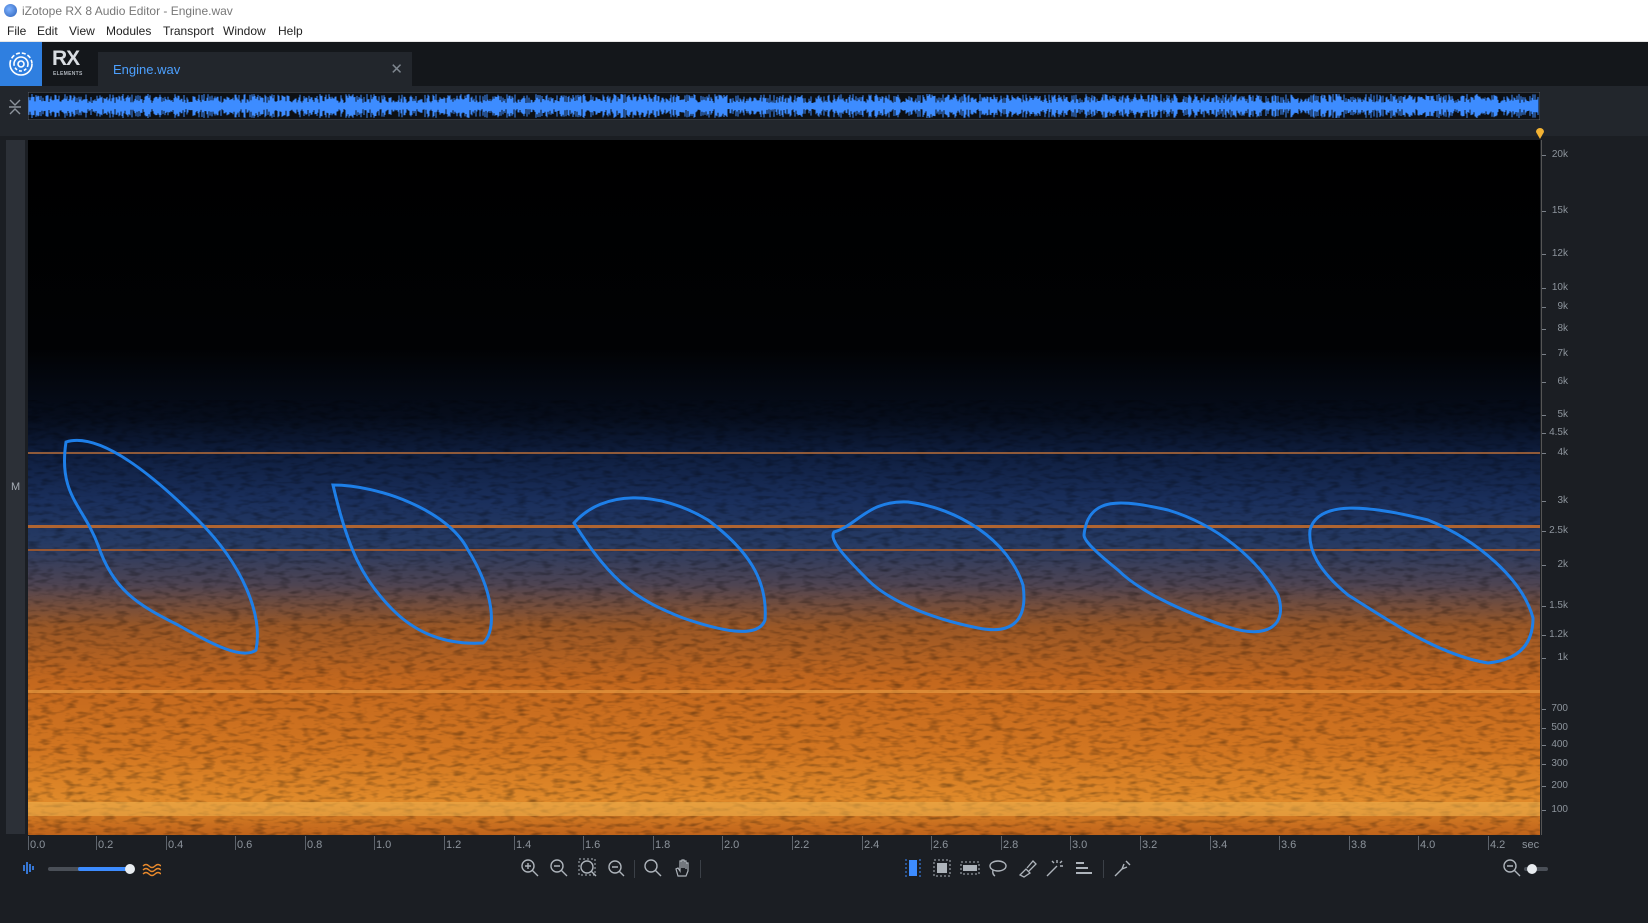 The width and height of the screenshot is (1648, 923). Describe the element at coordinates (128, 31) in the screenshot. I see `menu-modules: Modules` at that location.